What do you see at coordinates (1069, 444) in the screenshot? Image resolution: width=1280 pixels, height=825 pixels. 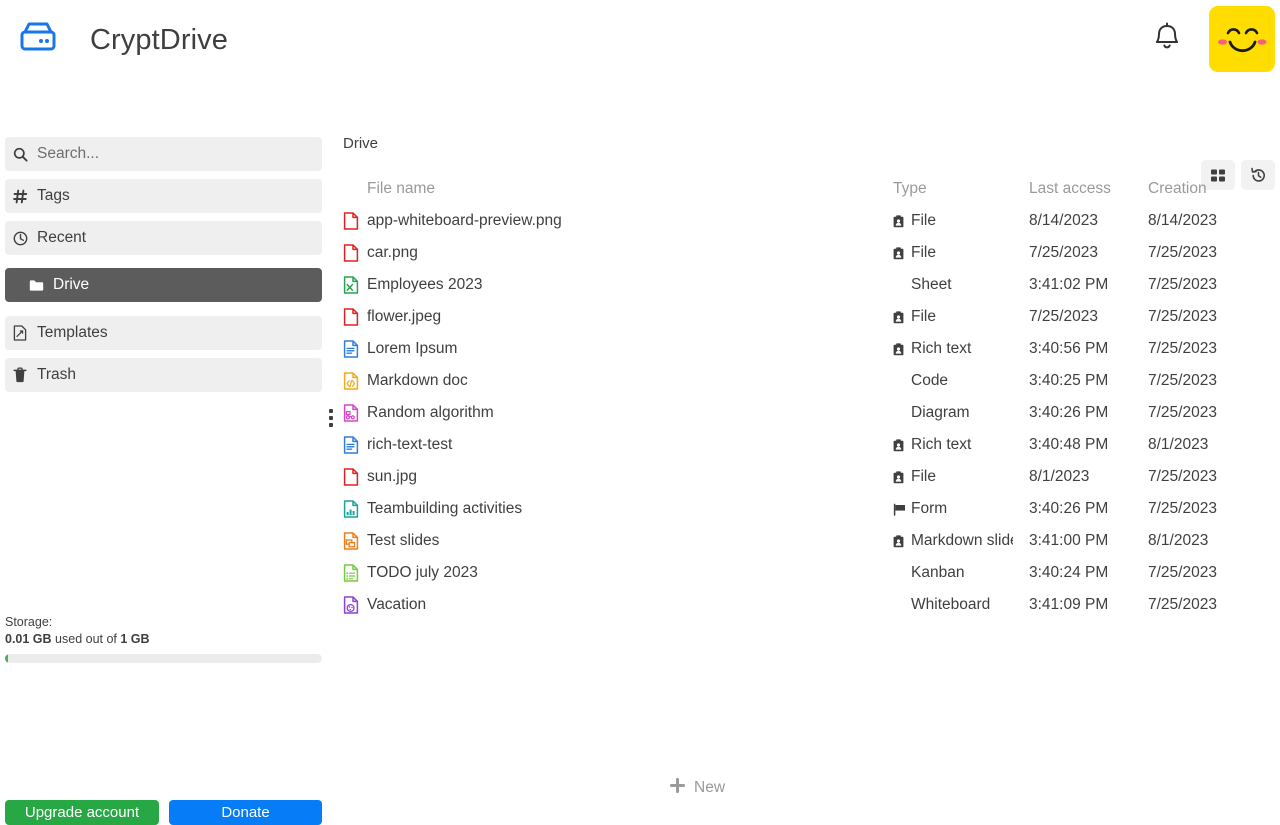 I see `file-last-access: 3:40:48 PM` at bounding box center [1069, 444].